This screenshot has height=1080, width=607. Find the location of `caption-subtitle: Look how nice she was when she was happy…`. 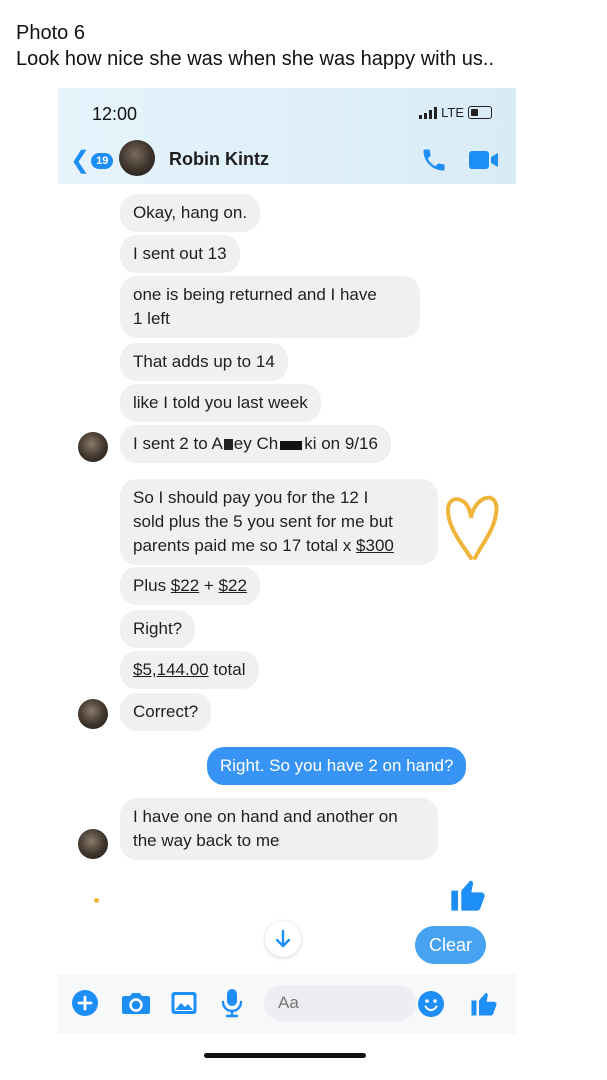

caption-subtitle: Look how nice she was when she was happy… is located at coordinates (255, 59).